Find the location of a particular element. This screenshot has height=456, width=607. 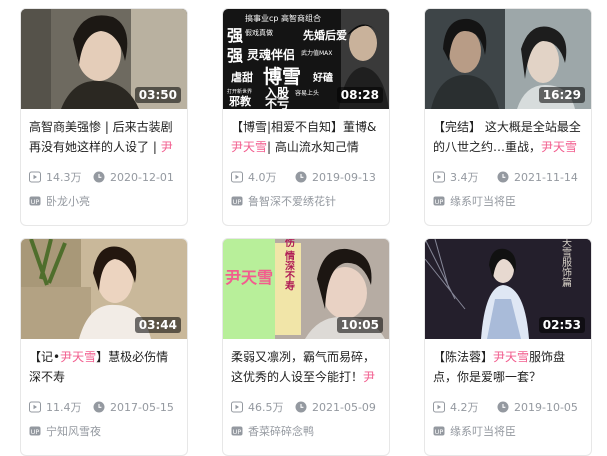

video-stats: 11.4万 2017-05-15 is located at coordinates (104, 407).